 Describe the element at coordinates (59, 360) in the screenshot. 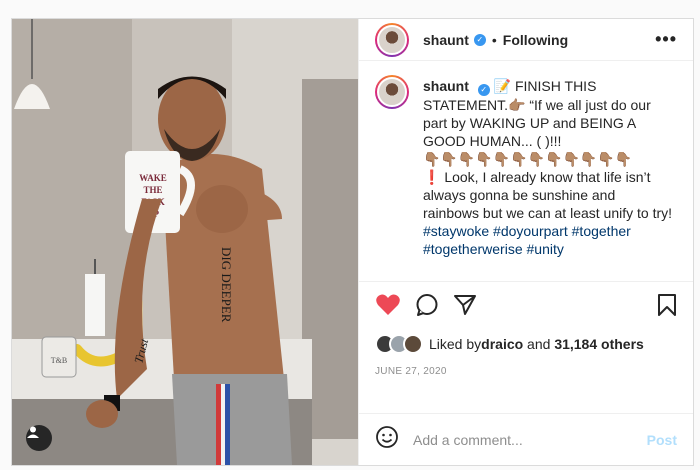

I see `jar-label: T&B` at that location.